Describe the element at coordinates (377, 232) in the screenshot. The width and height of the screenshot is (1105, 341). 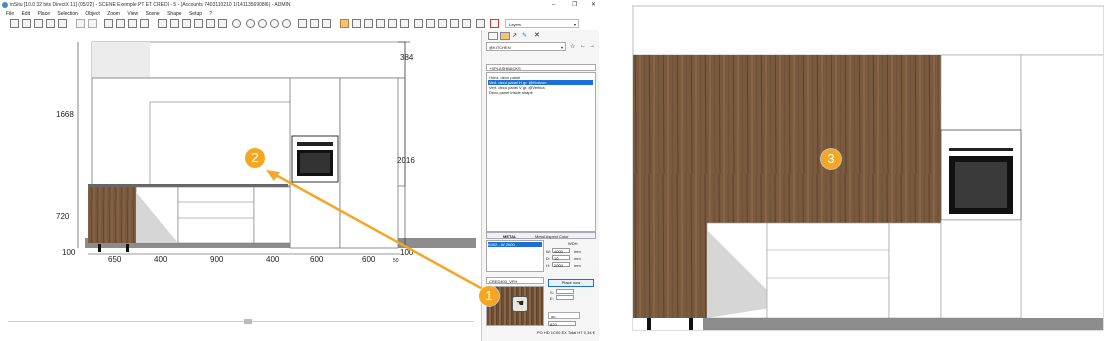
I see `annotation-arrow` at that location.